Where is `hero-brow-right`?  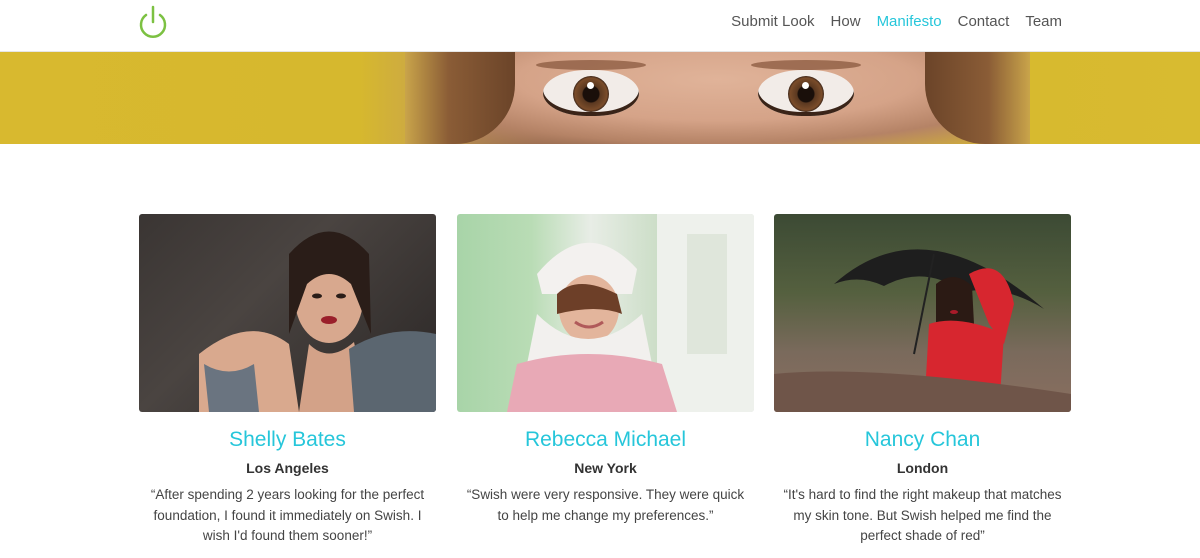
hero-brow-right is located at coordinates (806, 65).